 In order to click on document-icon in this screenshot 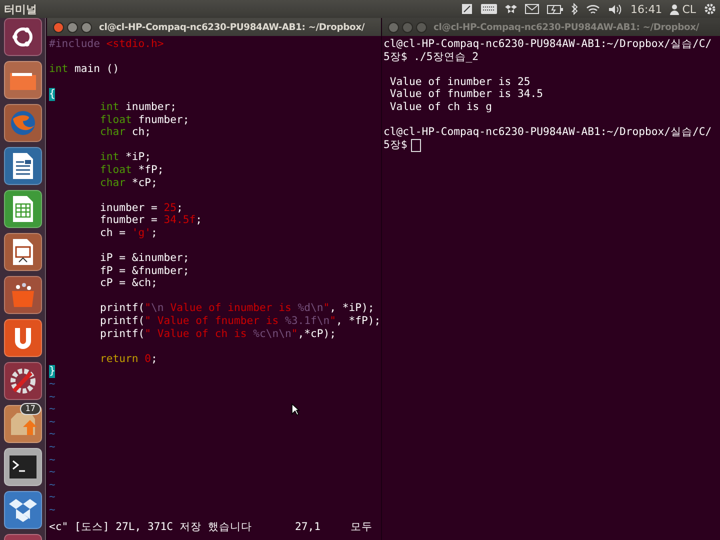, I will do `click(23, 166)`.